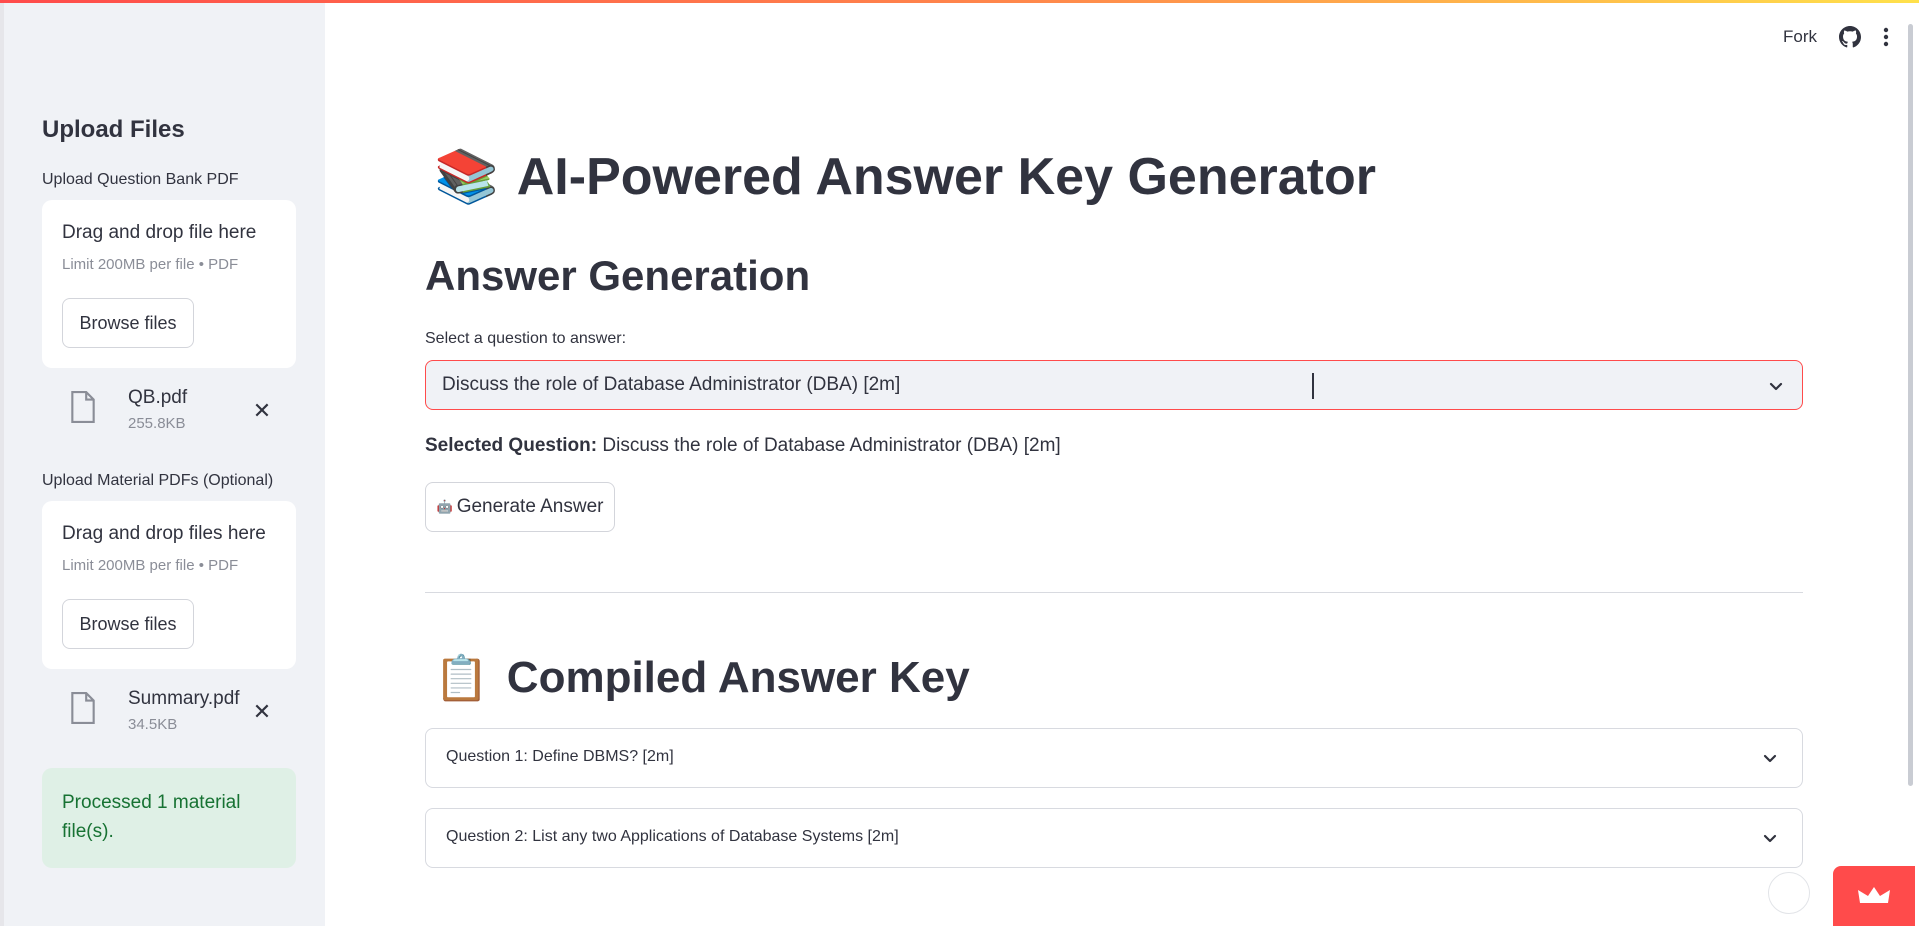  What do you see at coordinates (530, 506) in the screenshot?
I see `generate-answer-label: Generate Answer` at bounding box center [530, 506].